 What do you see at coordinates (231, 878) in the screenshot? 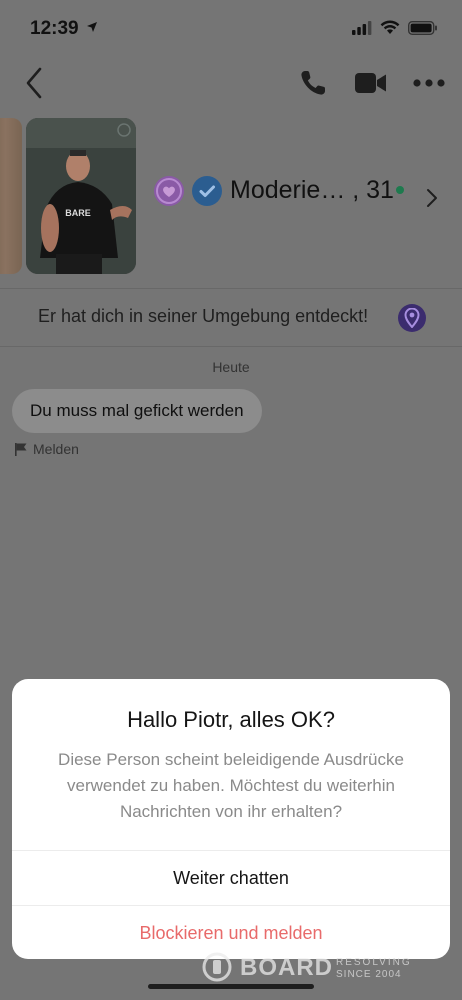
I see `continue-chatting-button: Weiter chatten` at bounding box center [231, 878].